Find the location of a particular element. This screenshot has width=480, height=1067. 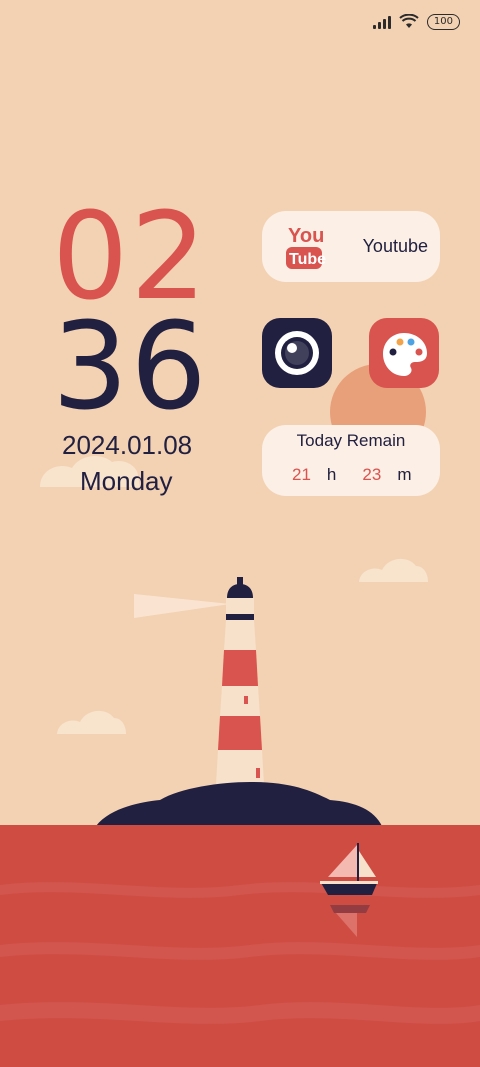

remain-values: 21 h 23 m is located at coordinates (351, 475).